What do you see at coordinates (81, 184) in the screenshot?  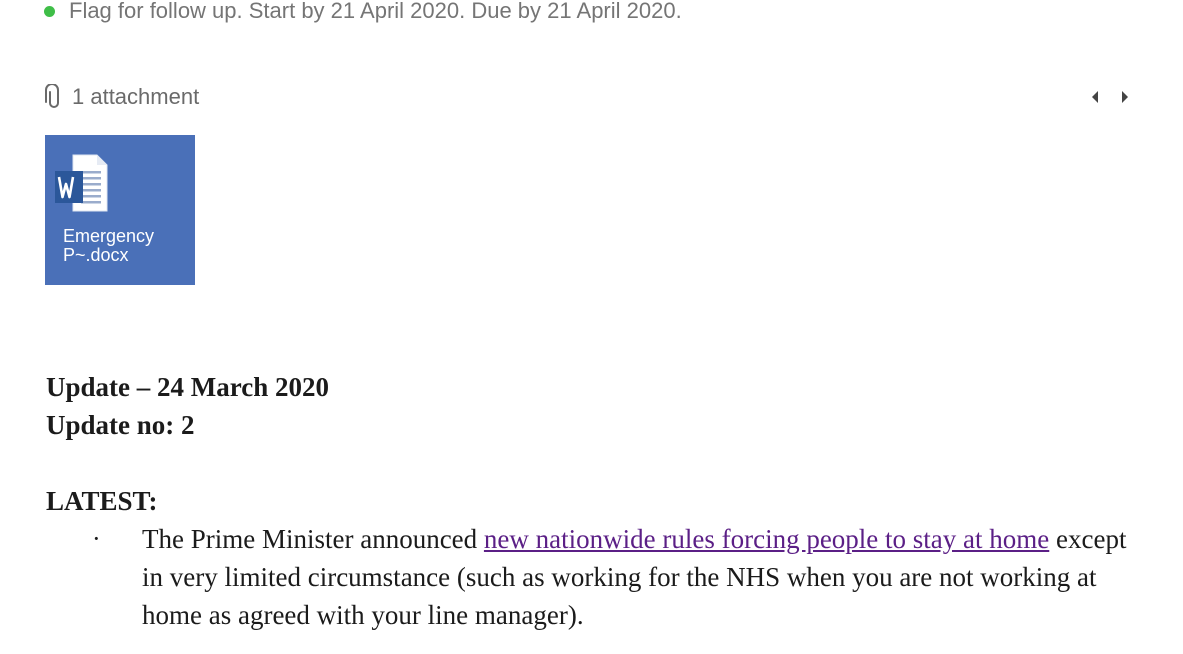 I see `word-document-icon` at bounding box center [81, 184].